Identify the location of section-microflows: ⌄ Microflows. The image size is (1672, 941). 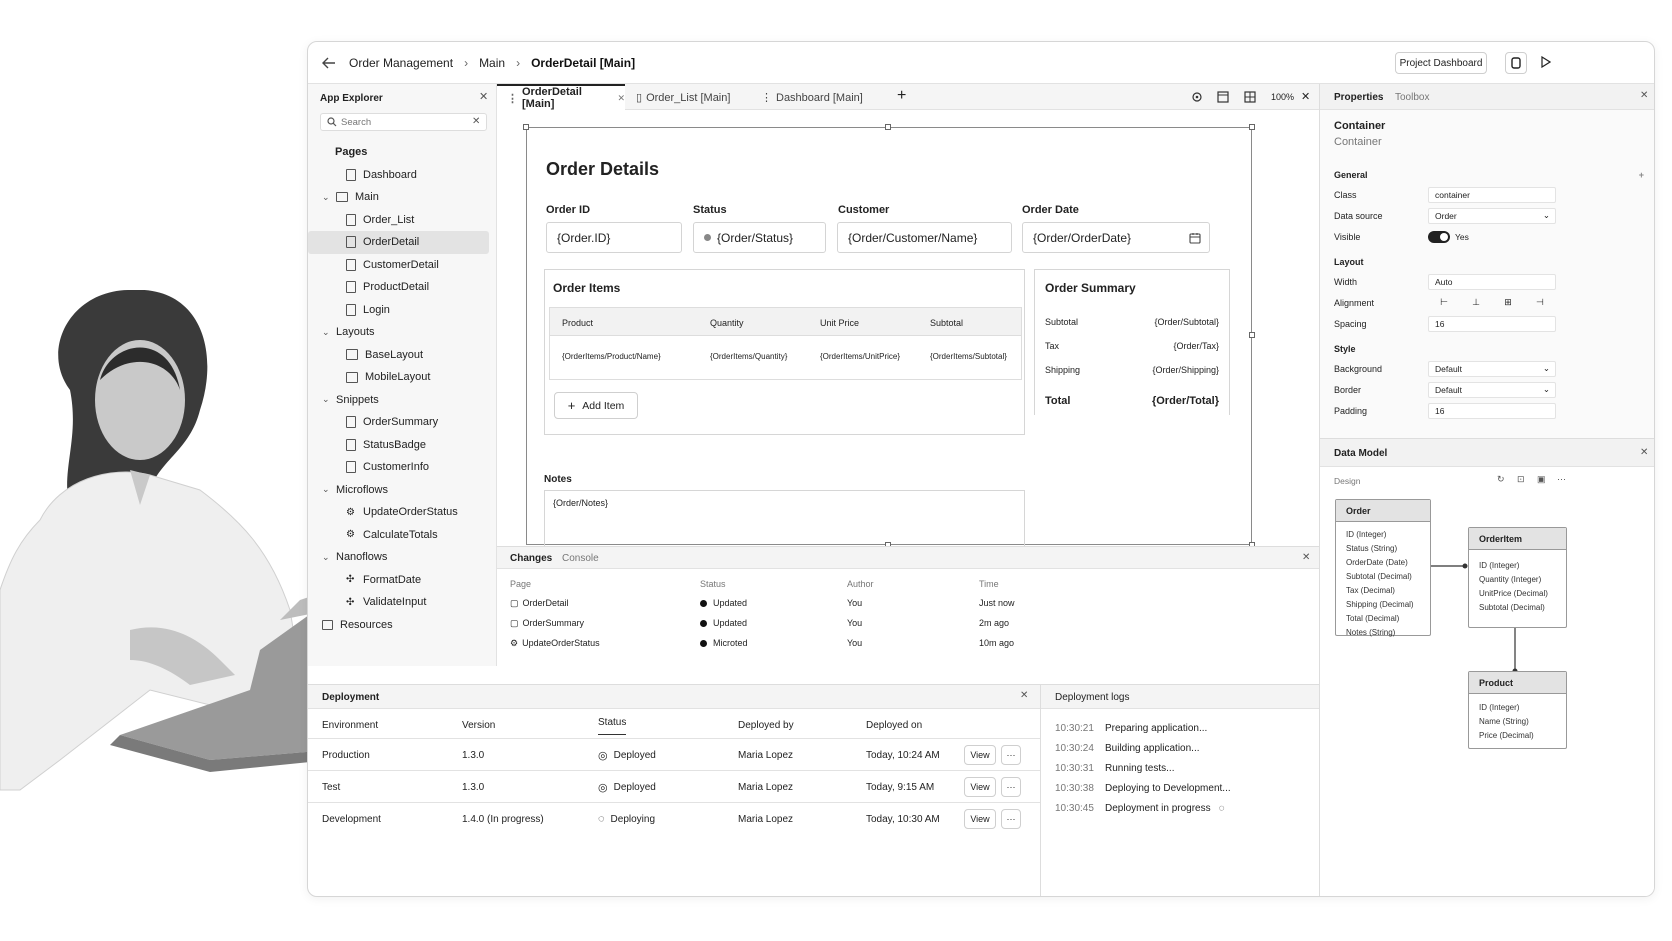
(402, 490).